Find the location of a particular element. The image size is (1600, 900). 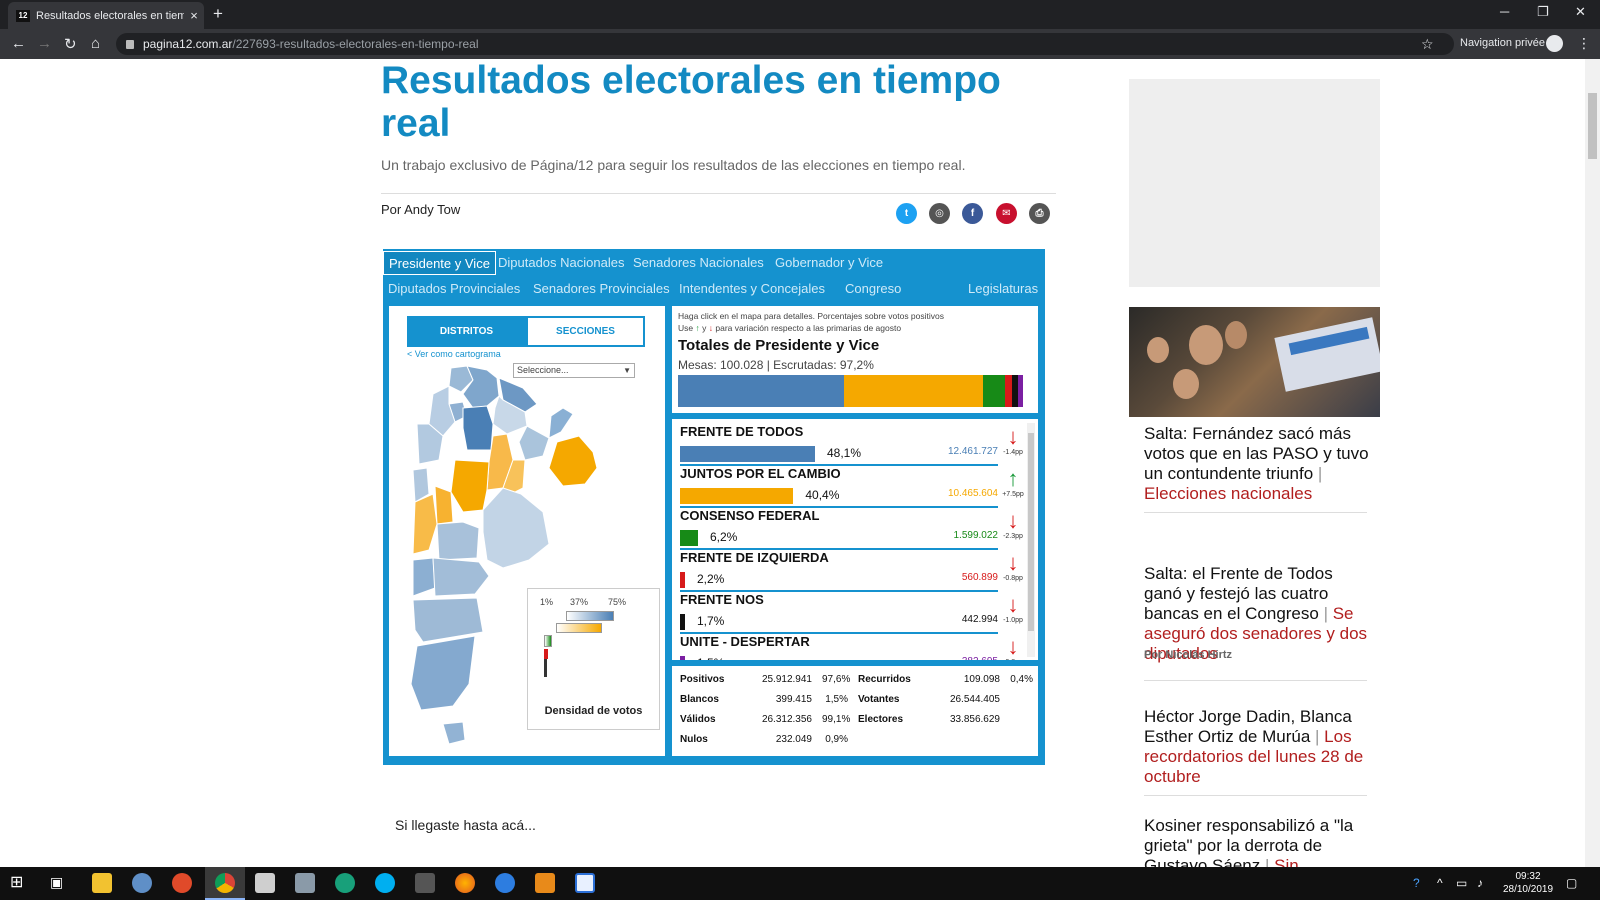

mesas-status: Mesas: 100.028 | Escrutadas: 97,2% is located at coordinates (776, 365).